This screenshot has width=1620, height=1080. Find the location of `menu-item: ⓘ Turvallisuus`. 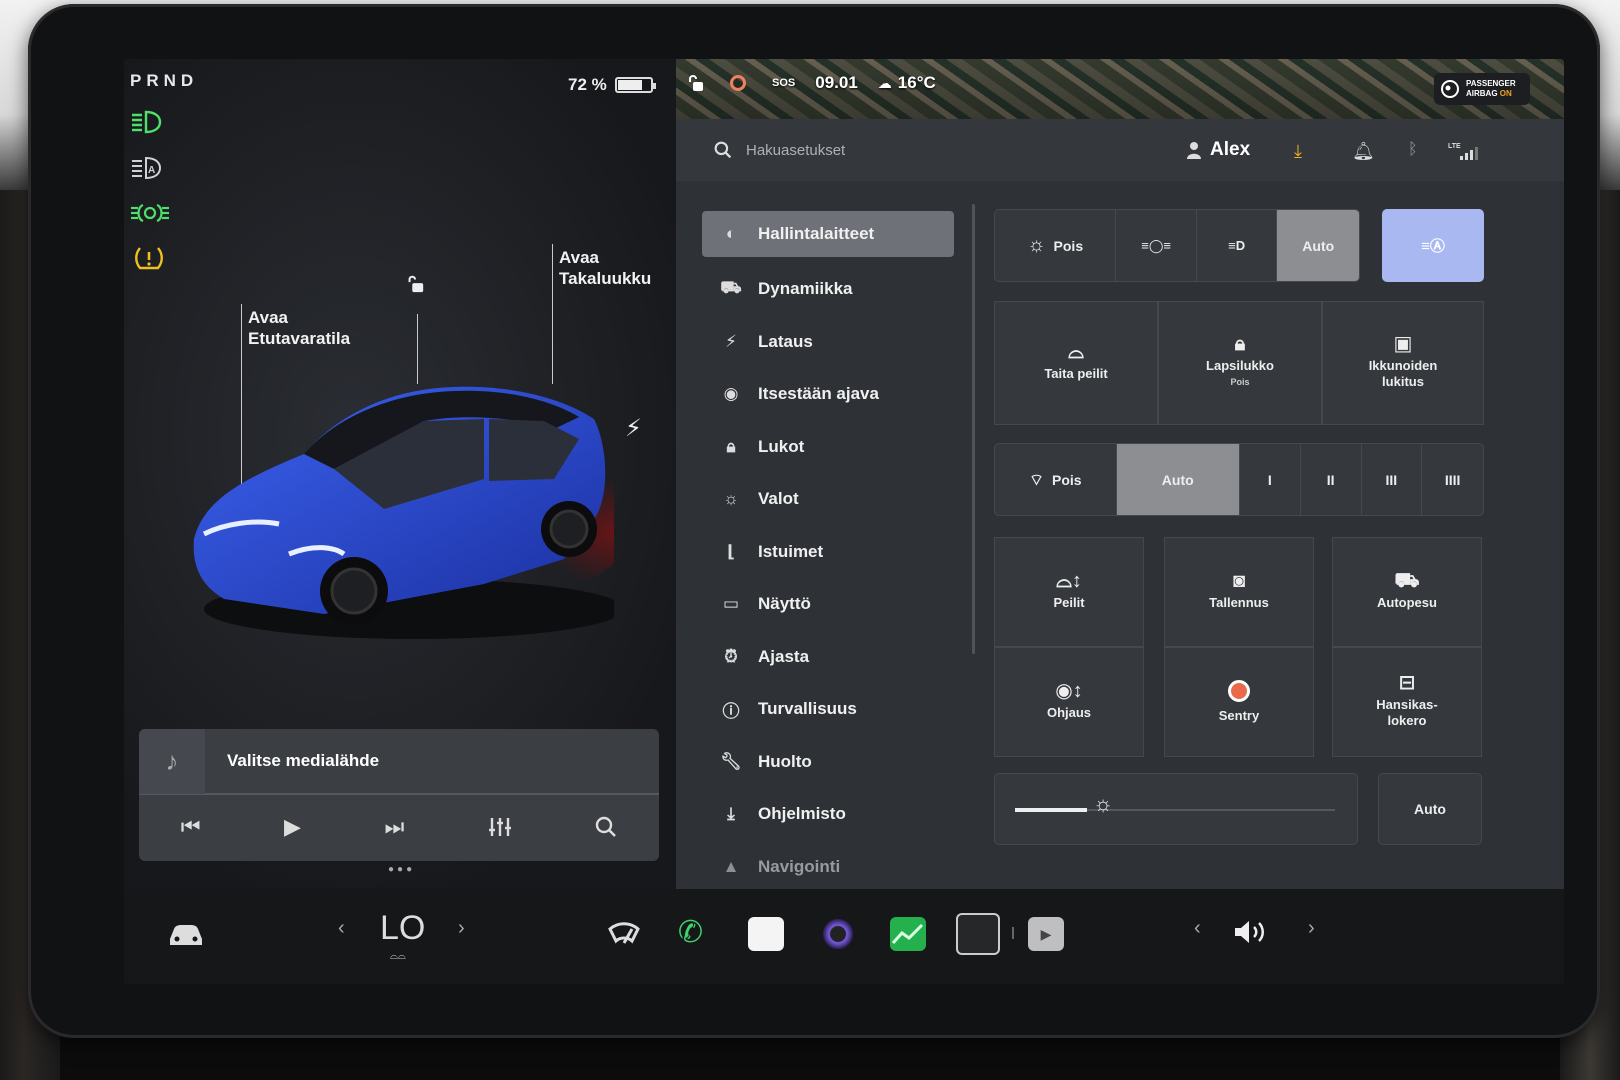

menu-item: ⓘ Turvallisuus is located at coordinates (828, 709).